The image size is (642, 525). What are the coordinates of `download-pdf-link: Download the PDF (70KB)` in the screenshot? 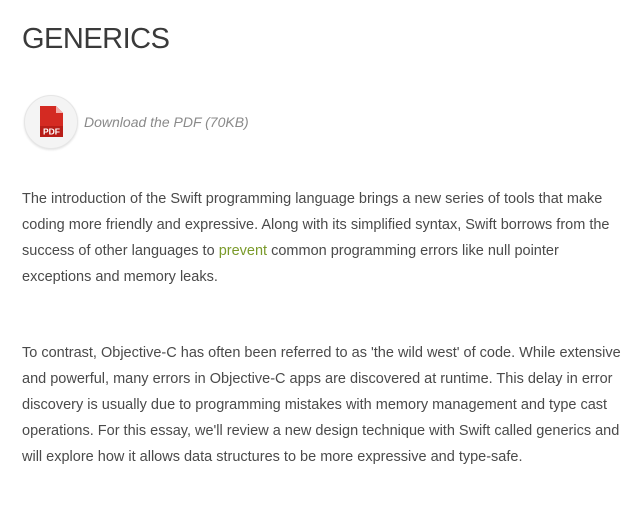 It's located at (166, 122).